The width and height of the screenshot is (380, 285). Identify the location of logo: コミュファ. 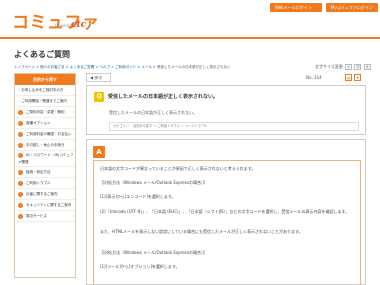
(56, 20).